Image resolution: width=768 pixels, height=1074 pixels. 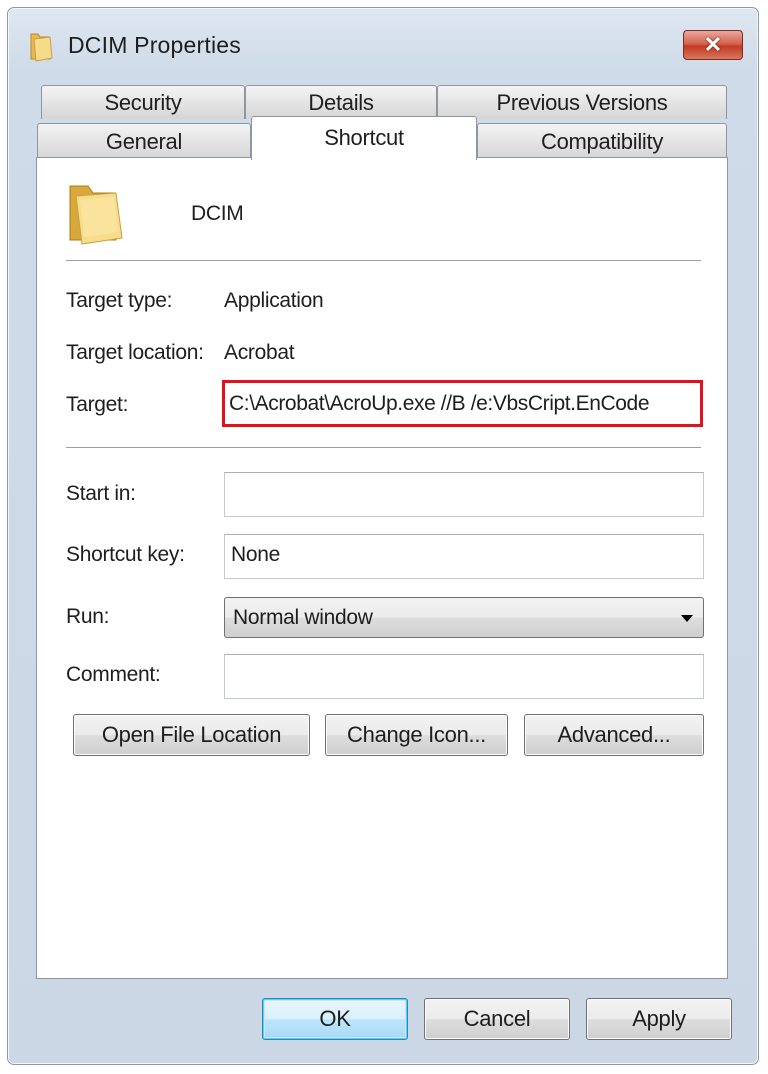 What do you see at coordinates (602, 141) in the screenshot?
I see `tab-compatibility: Compatibility` at bounding box center [602, 141].